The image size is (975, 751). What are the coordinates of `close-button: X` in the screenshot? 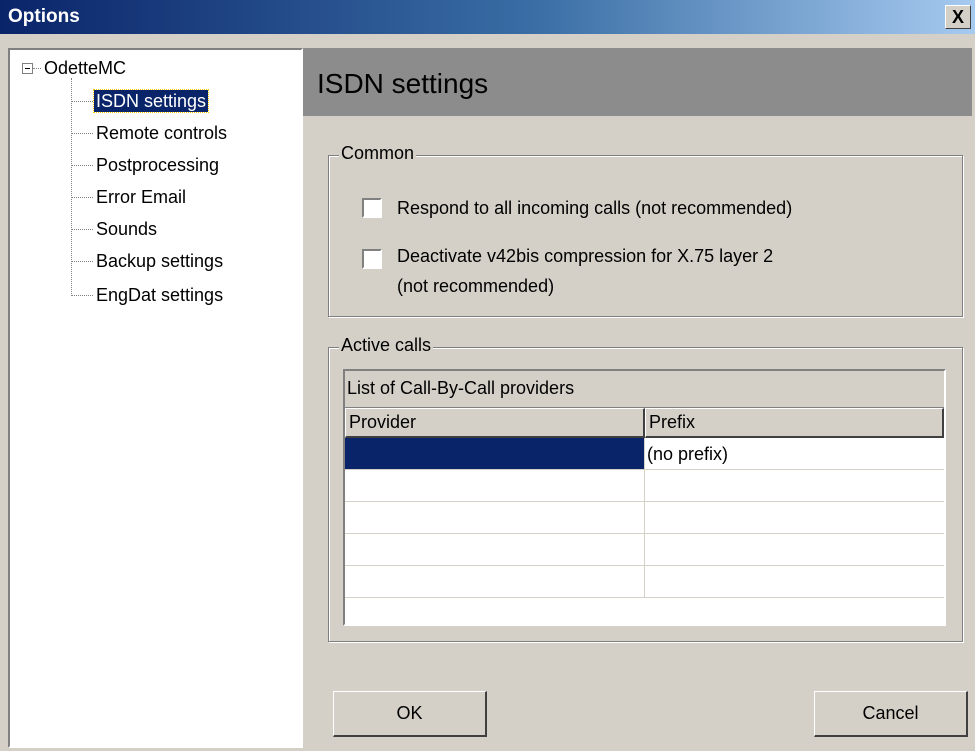 It's located at (958, 17).